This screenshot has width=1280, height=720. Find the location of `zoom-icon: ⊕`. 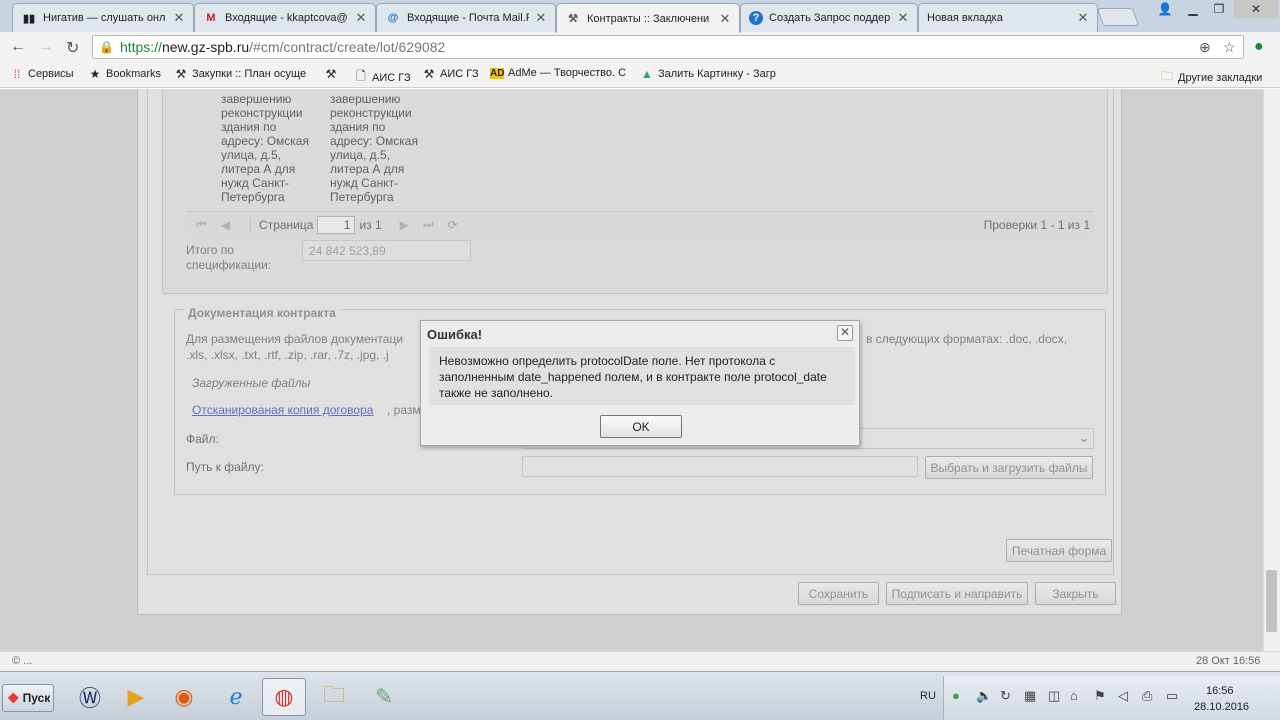

zoom-icon: ⊕ is located at coordinates (1205, 47).